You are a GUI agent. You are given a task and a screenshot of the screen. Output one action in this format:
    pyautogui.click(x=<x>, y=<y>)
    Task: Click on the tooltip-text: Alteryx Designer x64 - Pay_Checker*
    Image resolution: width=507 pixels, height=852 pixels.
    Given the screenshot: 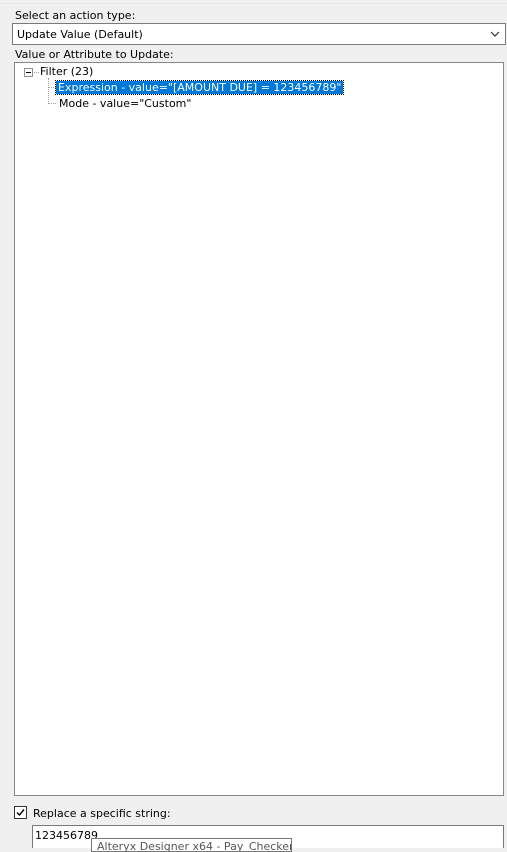 What is the action you would take?
    pyautogui.click(x=194, y=846)
    